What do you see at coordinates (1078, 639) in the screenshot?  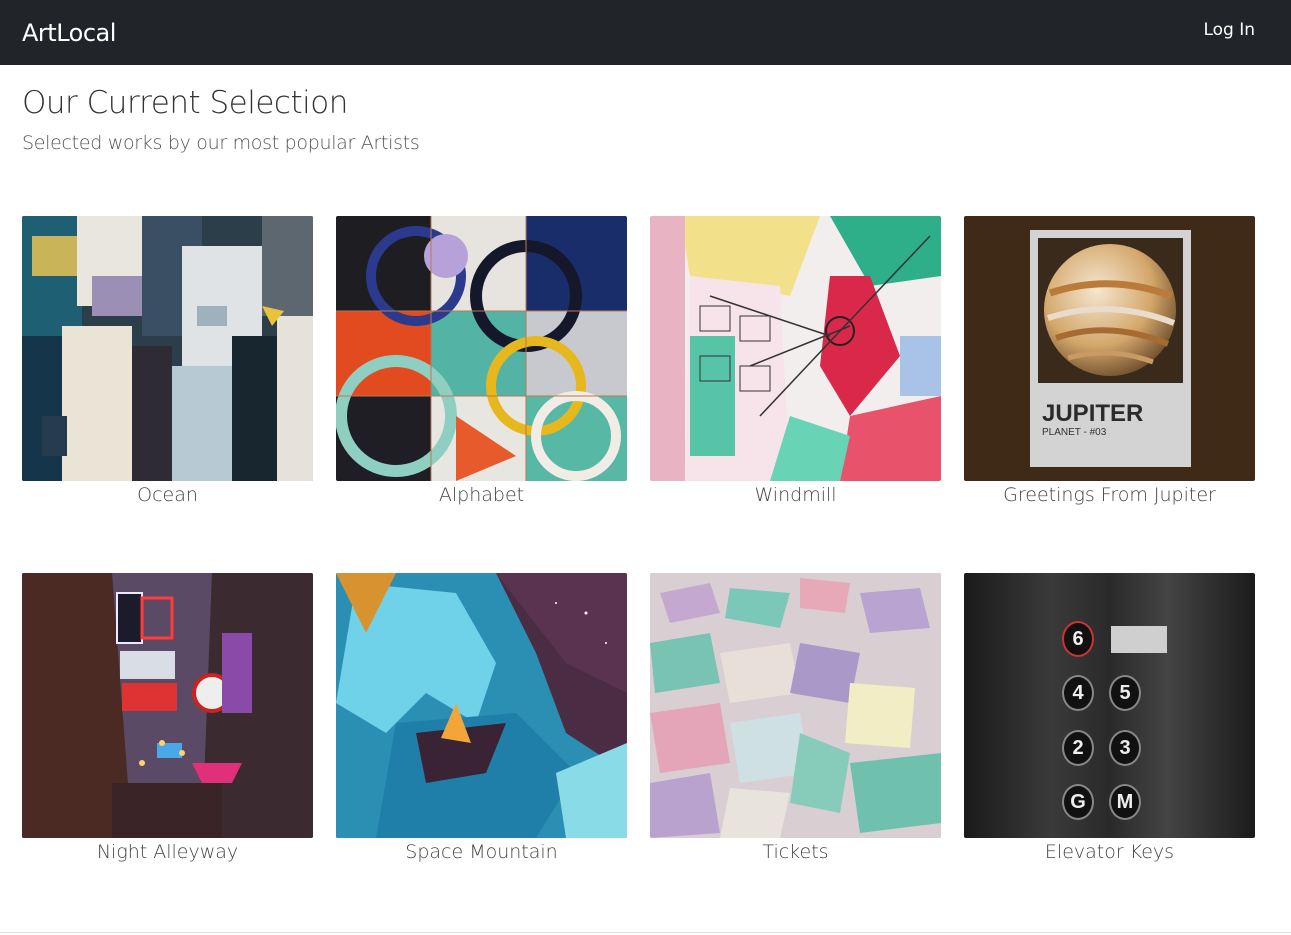 I see `elevator-button: 6` at bounding box center [1078, 639].